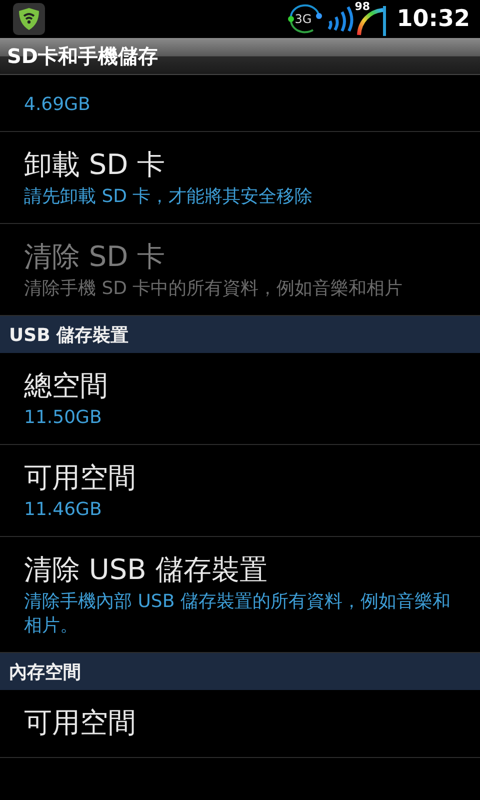 Image resolution: width=480 pixels, height=800 pixels. Describe the element at coordinates (69, 335) in the screenshot. I see `section-header: USB 儲存裝置` at that location.